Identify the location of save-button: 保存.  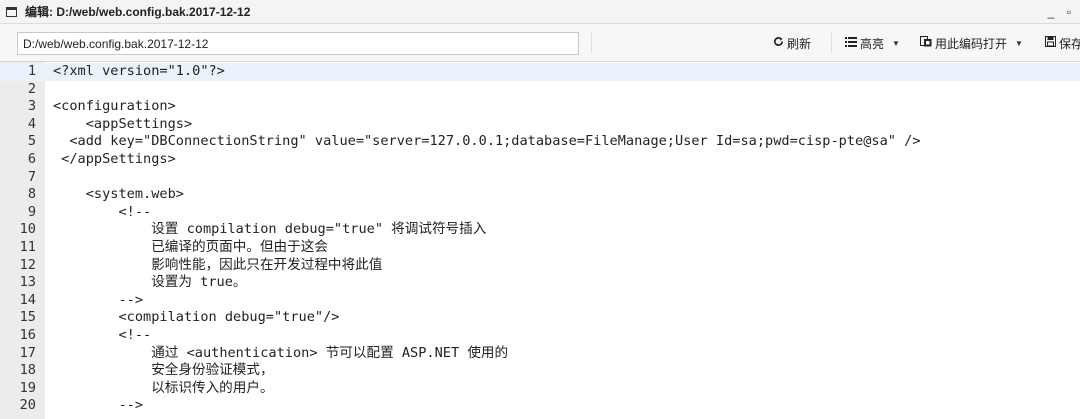
(1062, 43).